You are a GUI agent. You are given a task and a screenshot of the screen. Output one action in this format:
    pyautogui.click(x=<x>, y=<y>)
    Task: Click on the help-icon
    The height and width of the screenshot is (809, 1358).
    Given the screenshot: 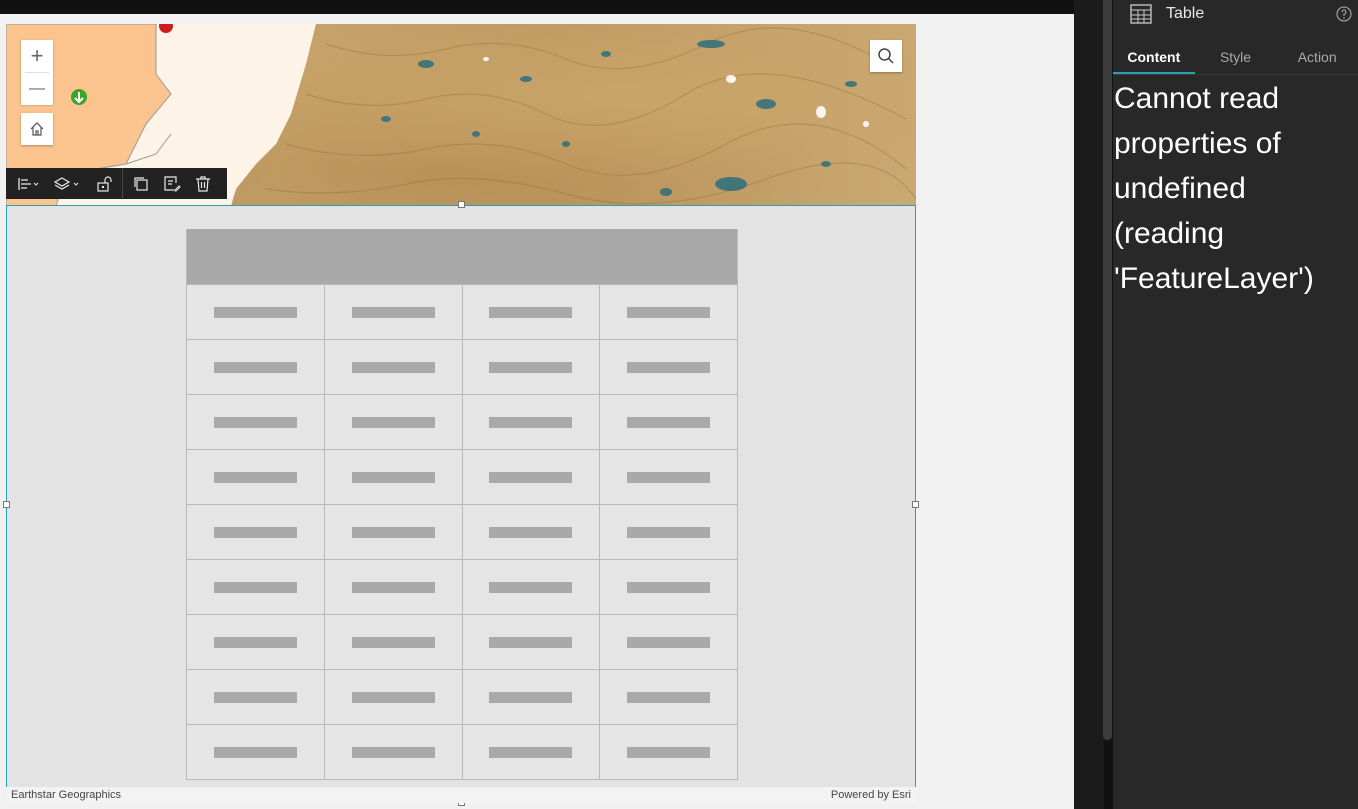 What is the action you would take?
    pyautogui.click(x=1344, y=14)
    